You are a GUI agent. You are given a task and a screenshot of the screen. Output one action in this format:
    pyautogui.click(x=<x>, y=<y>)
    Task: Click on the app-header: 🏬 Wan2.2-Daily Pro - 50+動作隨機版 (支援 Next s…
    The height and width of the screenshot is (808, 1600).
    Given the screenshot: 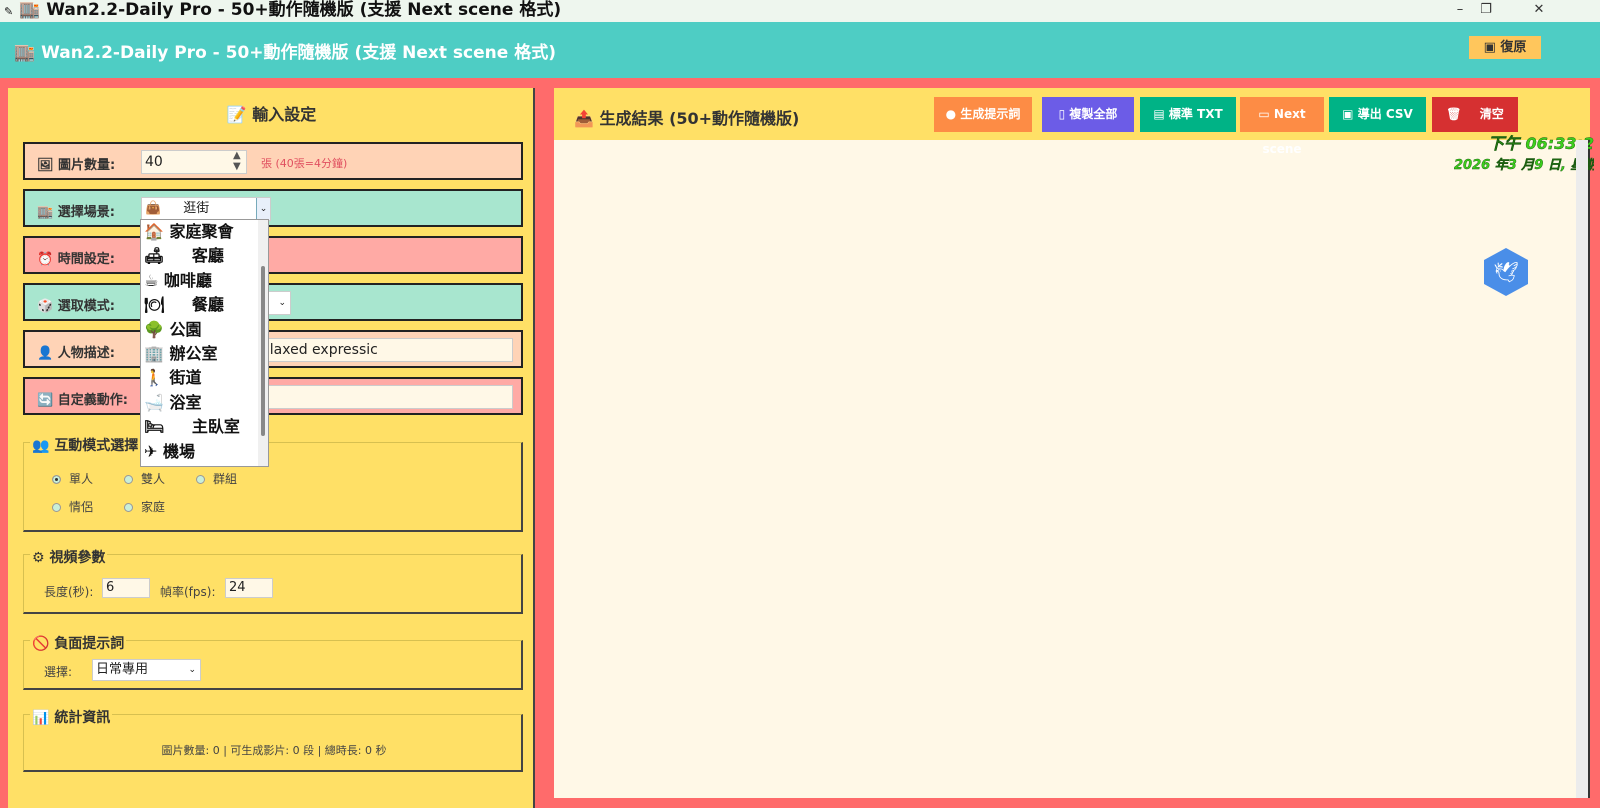 What is the action you would take?
    pyautogui.click(x=800, y=50)
    